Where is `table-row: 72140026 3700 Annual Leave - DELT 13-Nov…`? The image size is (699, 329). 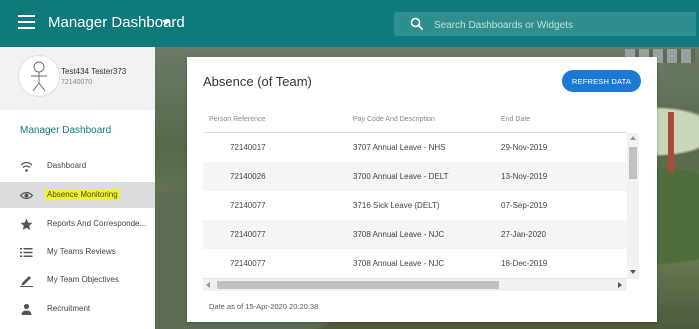
table-row: 72140026 3700 Annual Leave - DELT 13-Nov… is located at coordinates (415, 177).